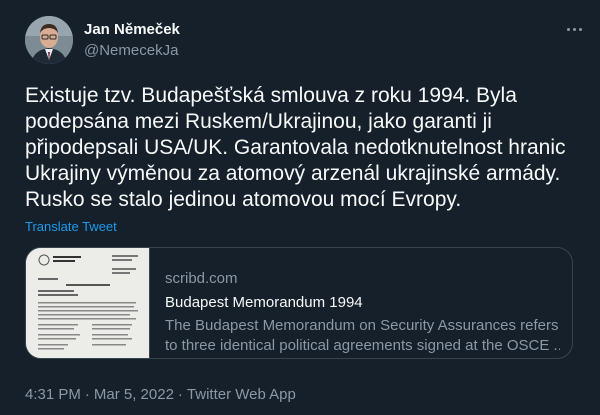 The height and width of the screenshot is (415, 600). I want to click on card-thumbnail, so click(88, 303).